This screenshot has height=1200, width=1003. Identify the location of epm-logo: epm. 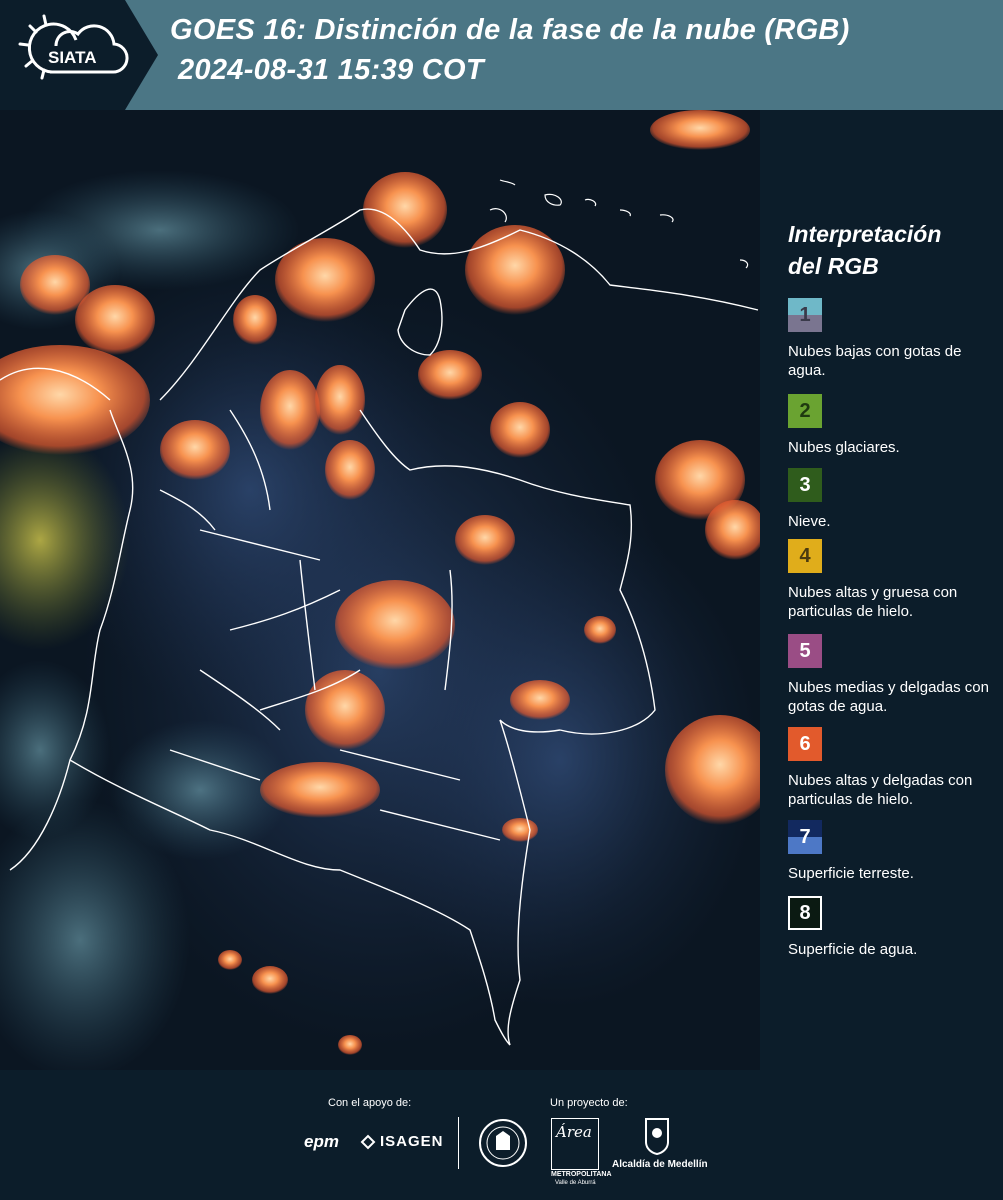
(321, 1141).